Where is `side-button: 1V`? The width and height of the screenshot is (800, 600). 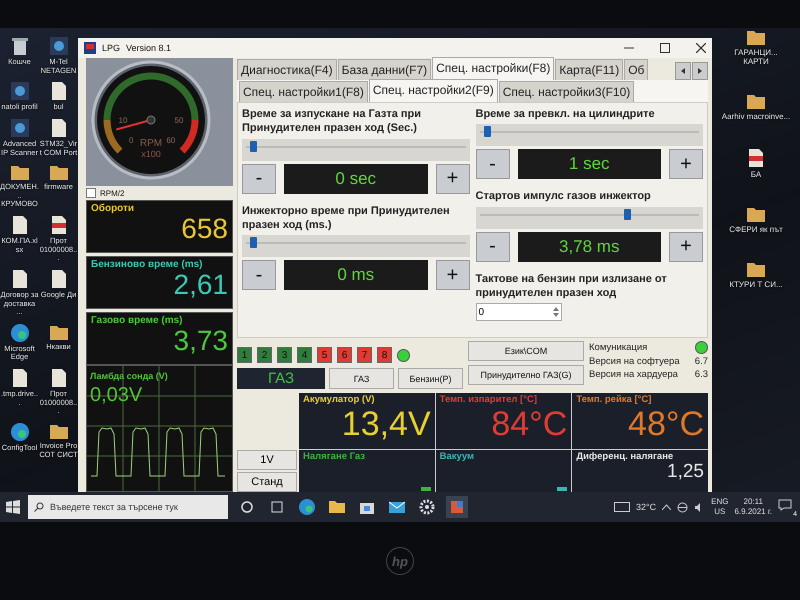 side-button: 1V is located at coordinates (267, 460).